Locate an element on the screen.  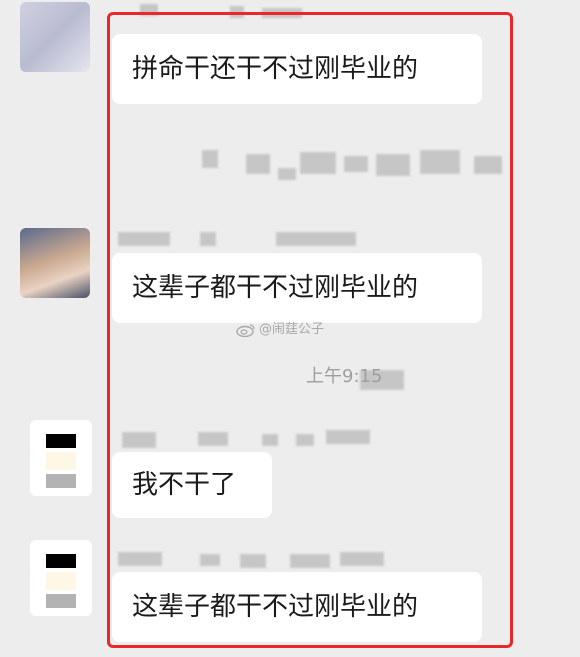
watermark-text: @闹莛公子 is located at coordinates (292, 329).